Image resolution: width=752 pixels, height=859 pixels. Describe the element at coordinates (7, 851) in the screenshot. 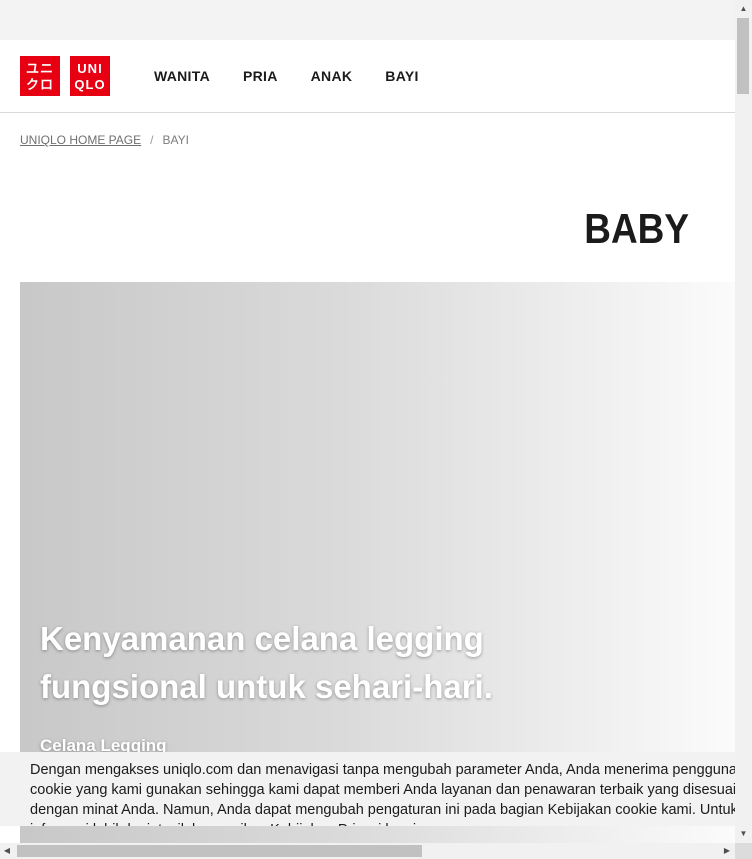

I see `scroll-left-icon: ◀` at that location.